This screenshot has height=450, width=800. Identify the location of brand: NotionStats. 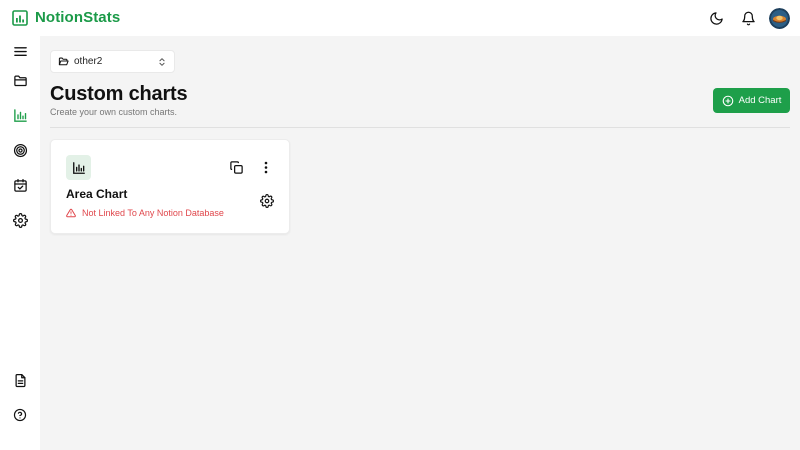
(66, 17).